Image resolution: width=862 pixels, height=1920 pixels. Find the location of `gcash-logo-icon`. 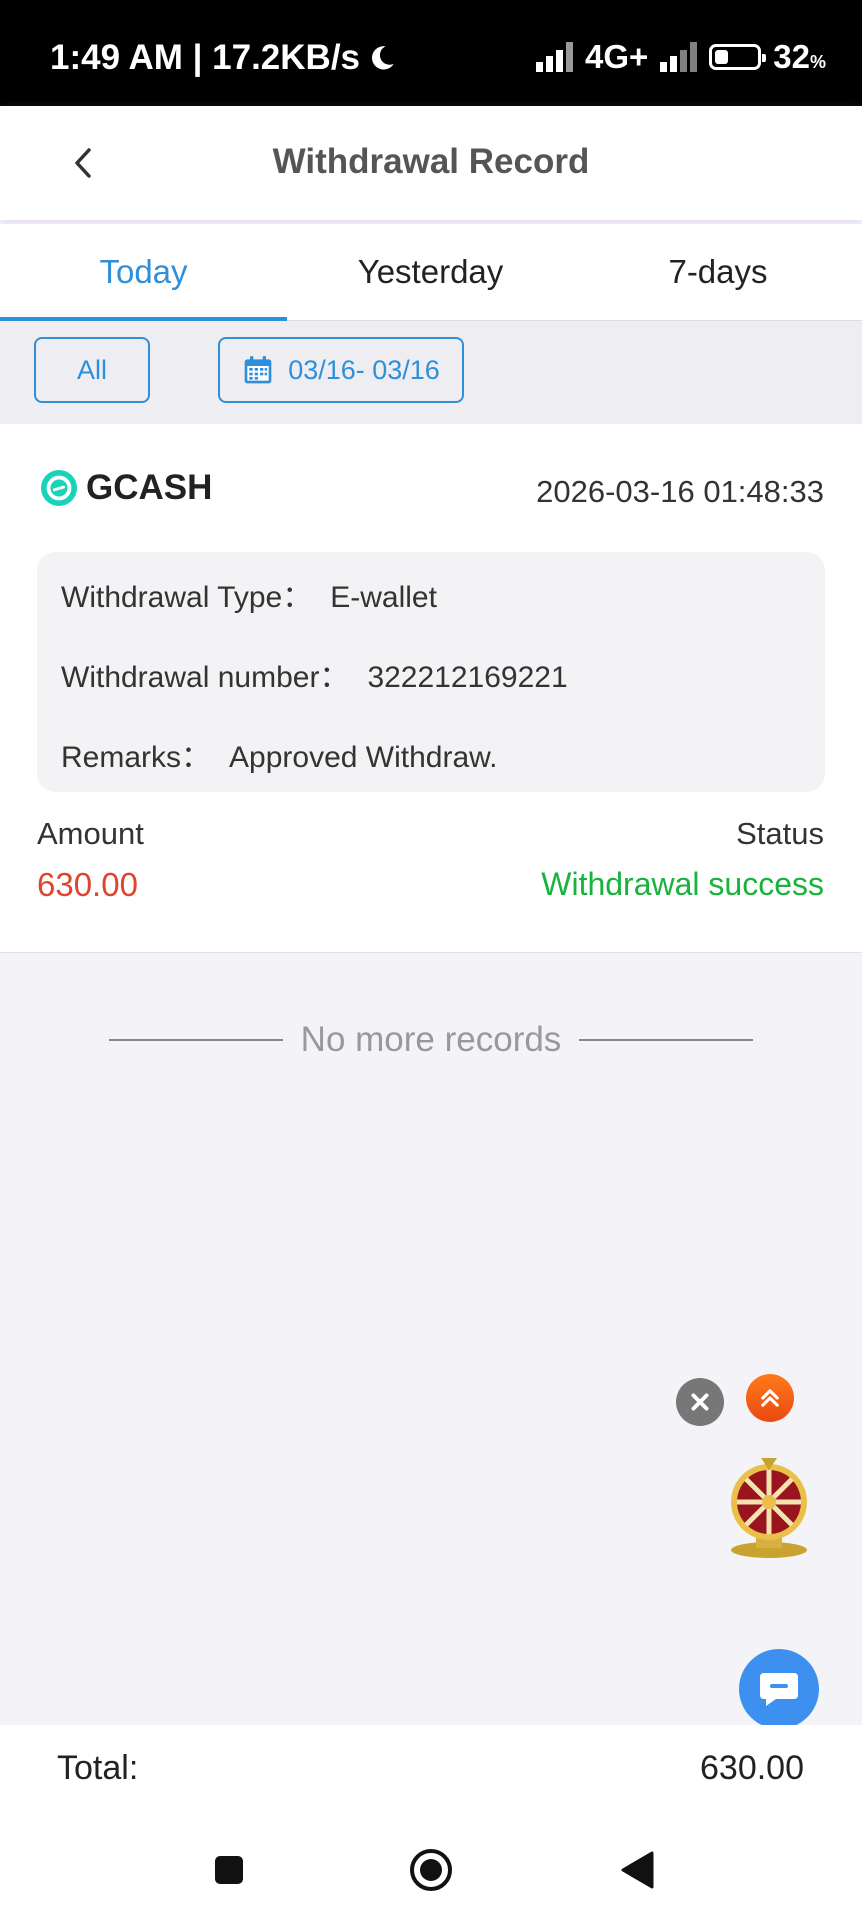

gcash-logo-icon is located at coordinates (59, 488).